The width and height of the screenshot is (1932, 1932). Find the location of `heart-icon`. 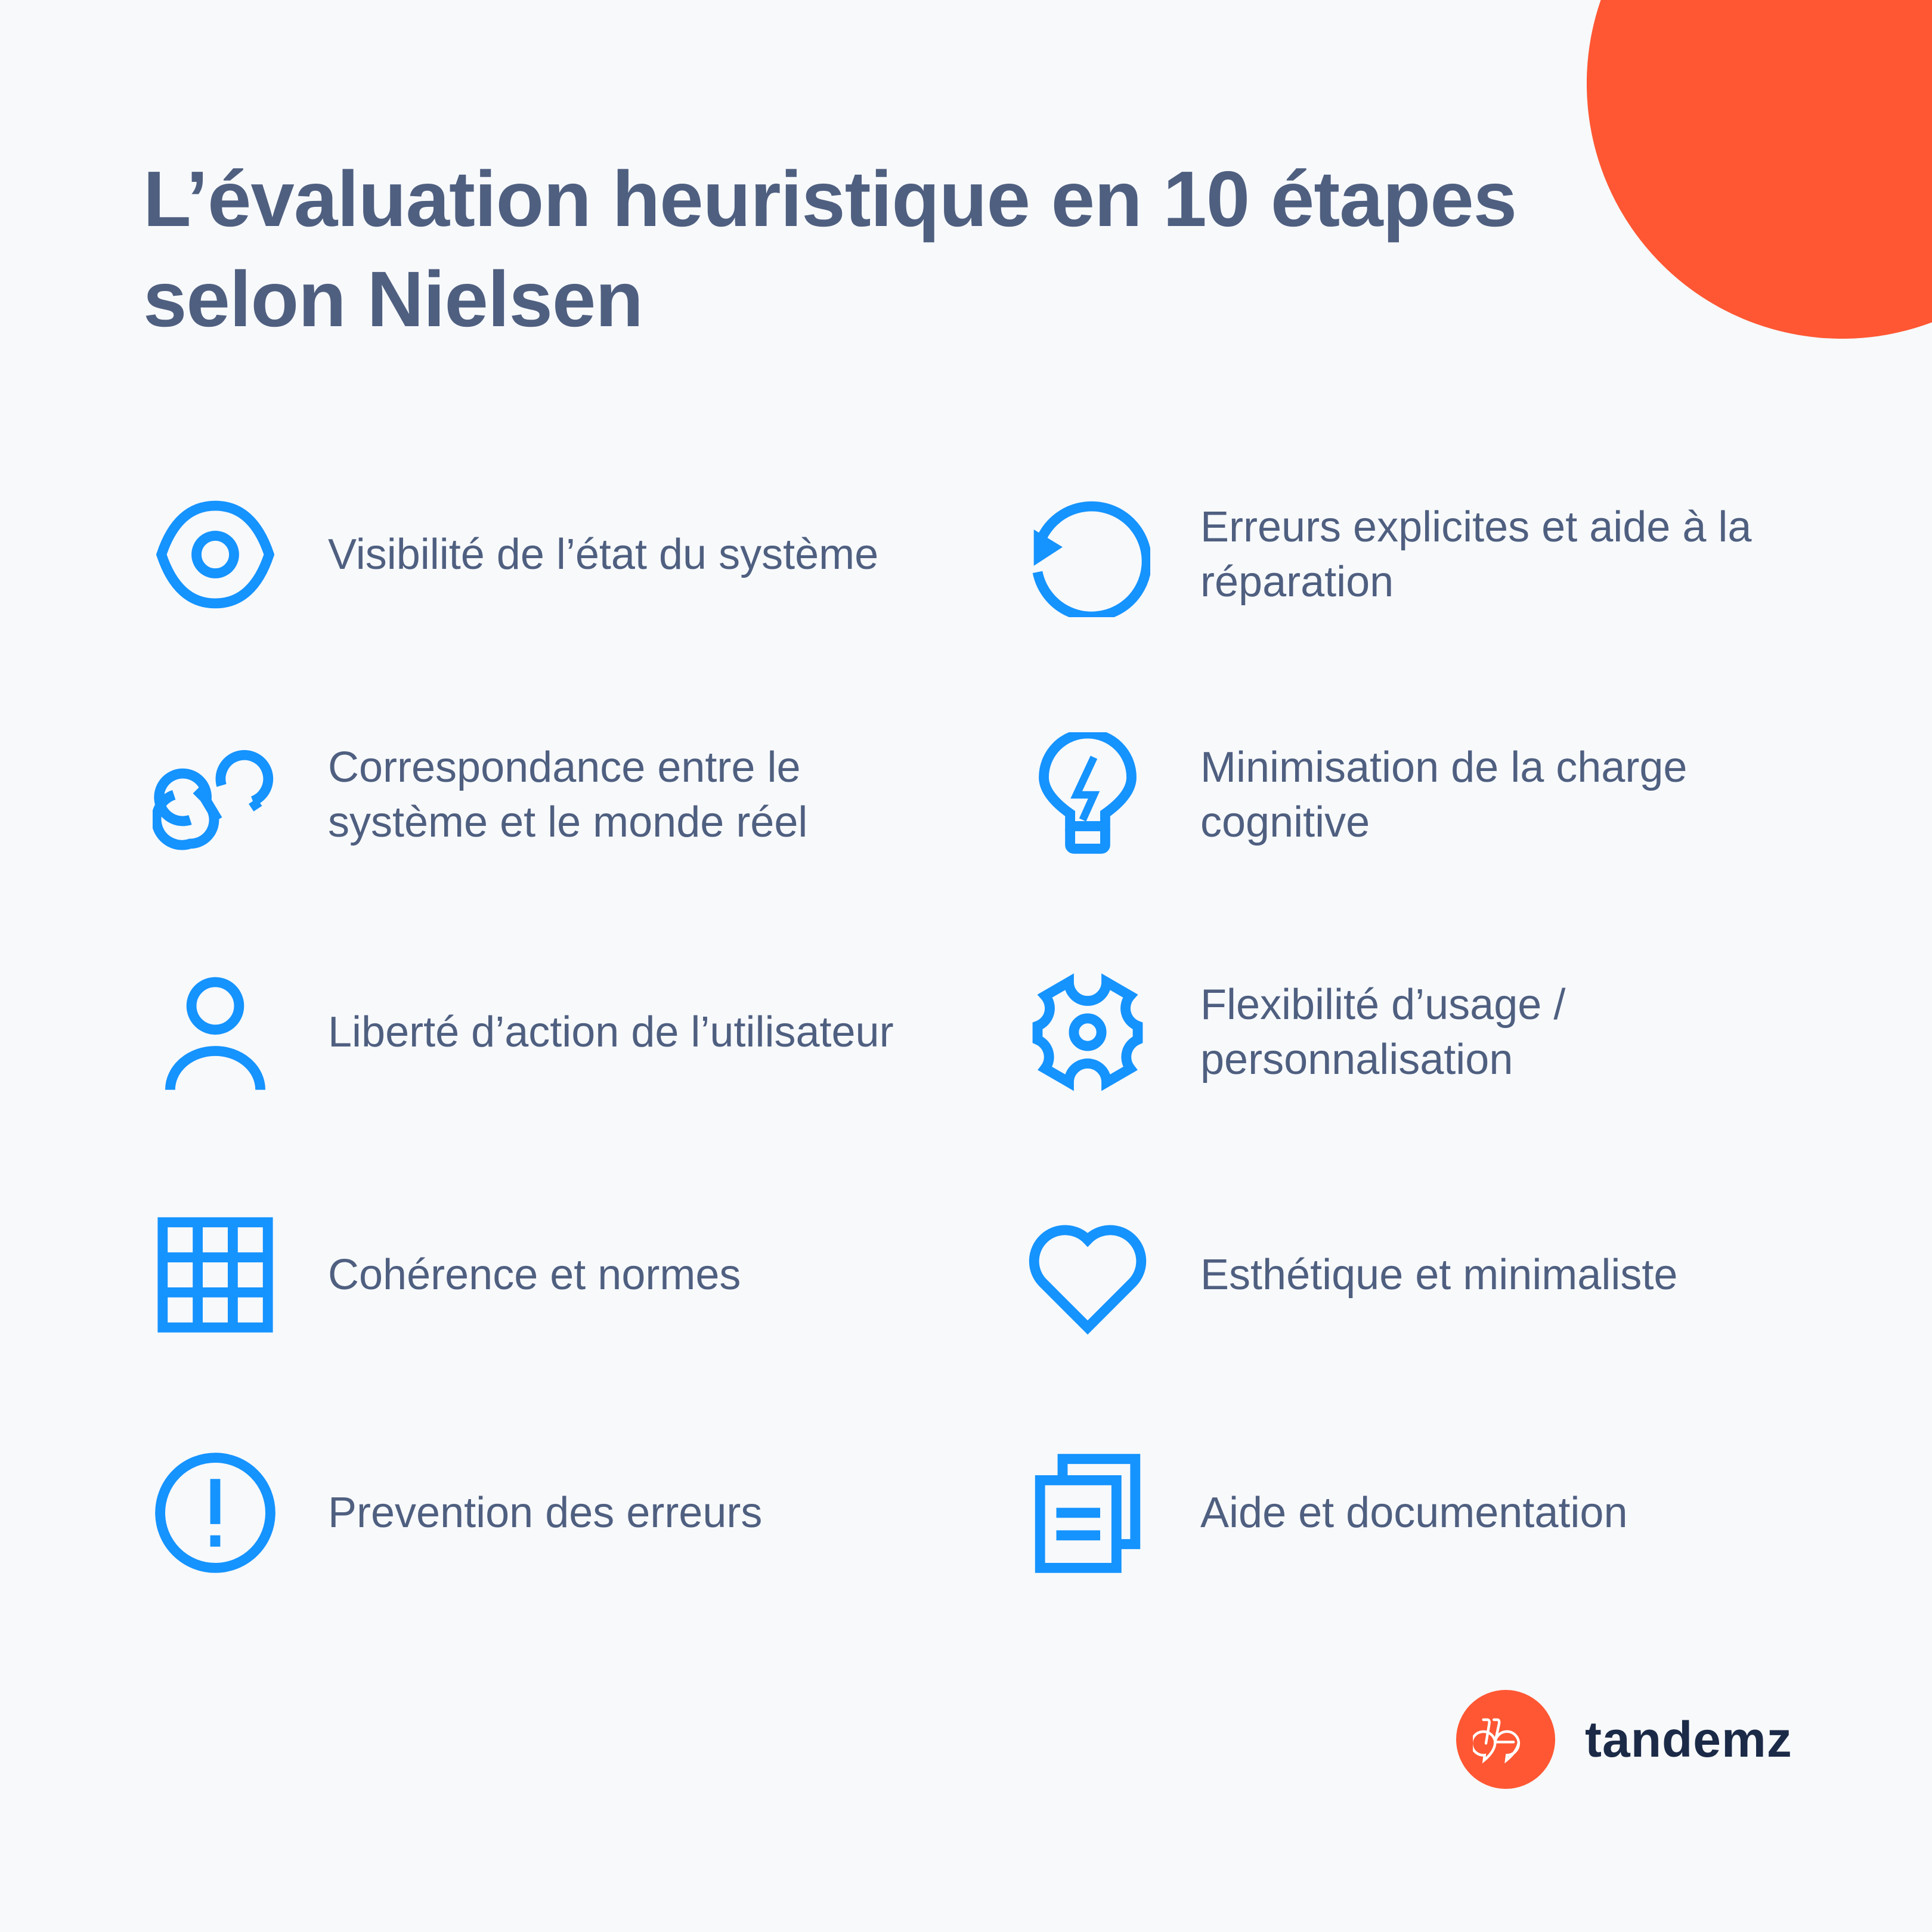

heart-icon is located at coordinates (1087, 1274).